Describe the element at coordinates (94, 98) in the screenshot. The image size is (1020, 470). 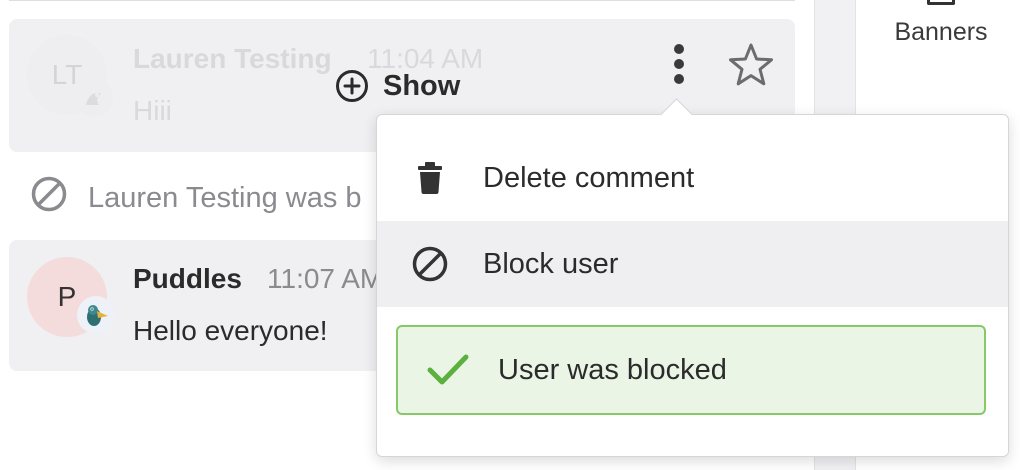
I see `user-badge-icon` at that location.